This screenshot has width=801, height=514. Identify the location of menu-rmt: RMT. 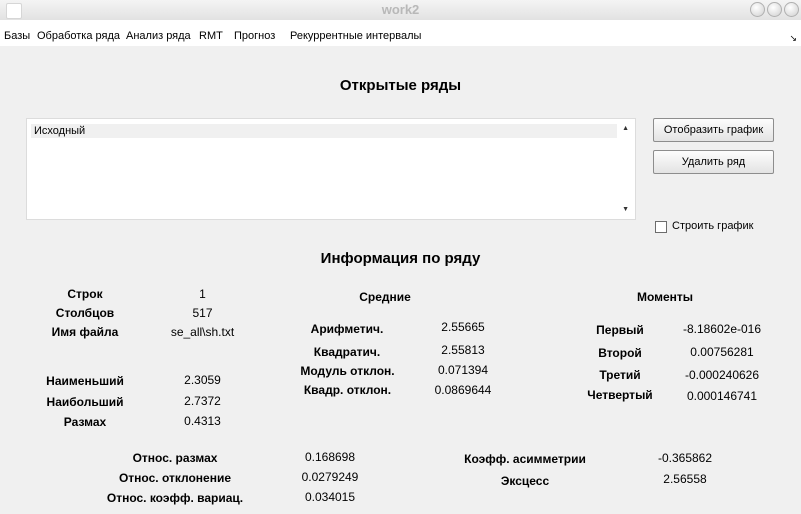
(211, 36).